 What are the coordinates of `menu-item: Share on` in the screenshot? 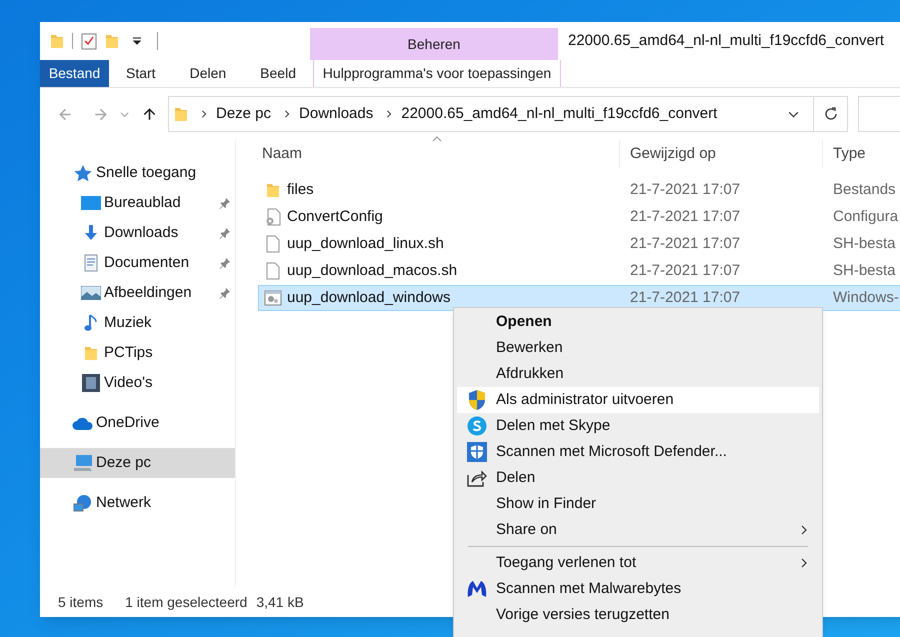 It's located at (638, 530).